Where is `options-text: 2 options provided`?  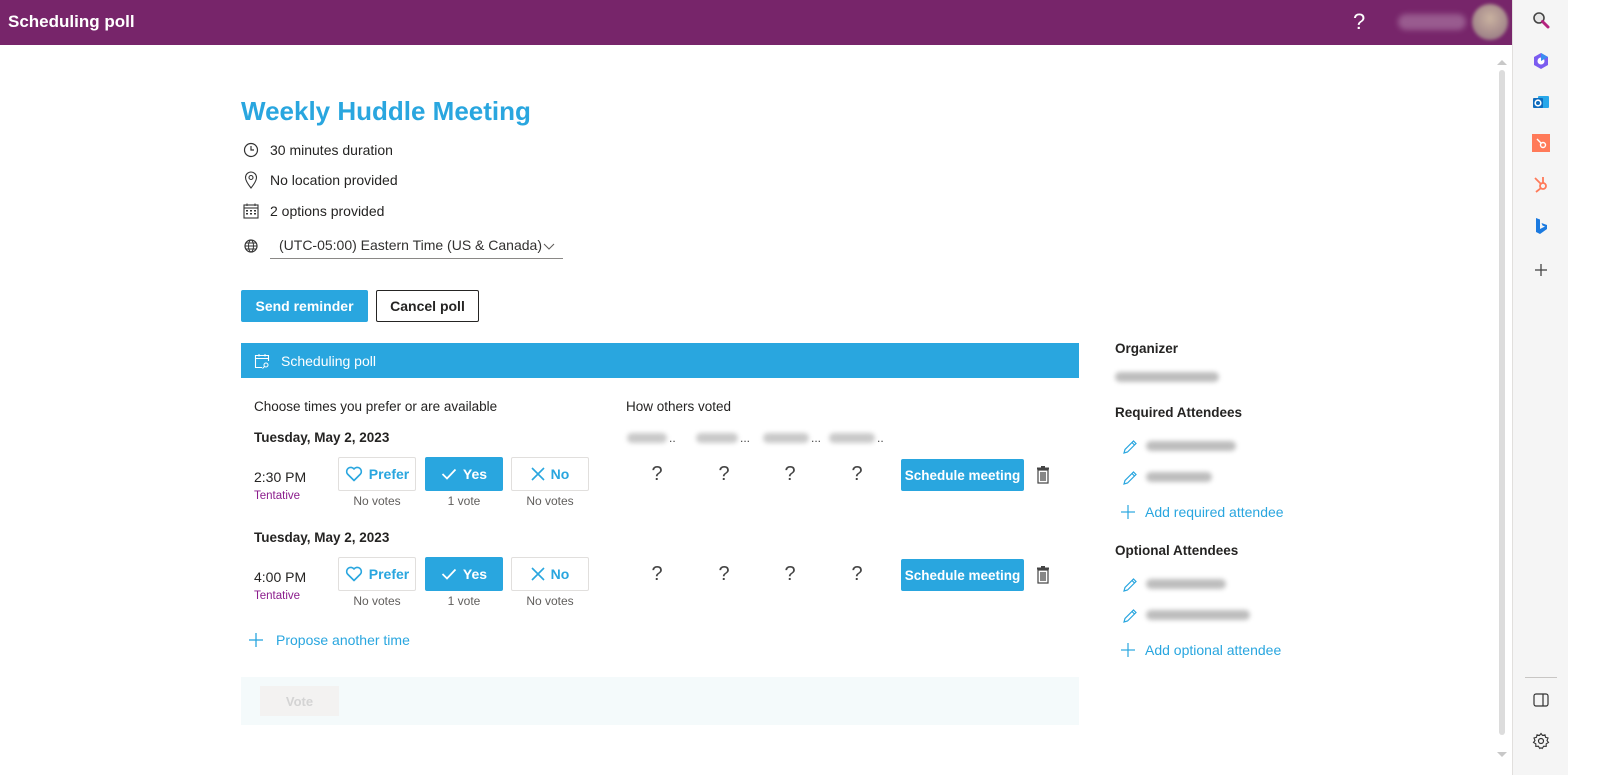 options-text: 2 options provided is located at coordinates (327, 211).